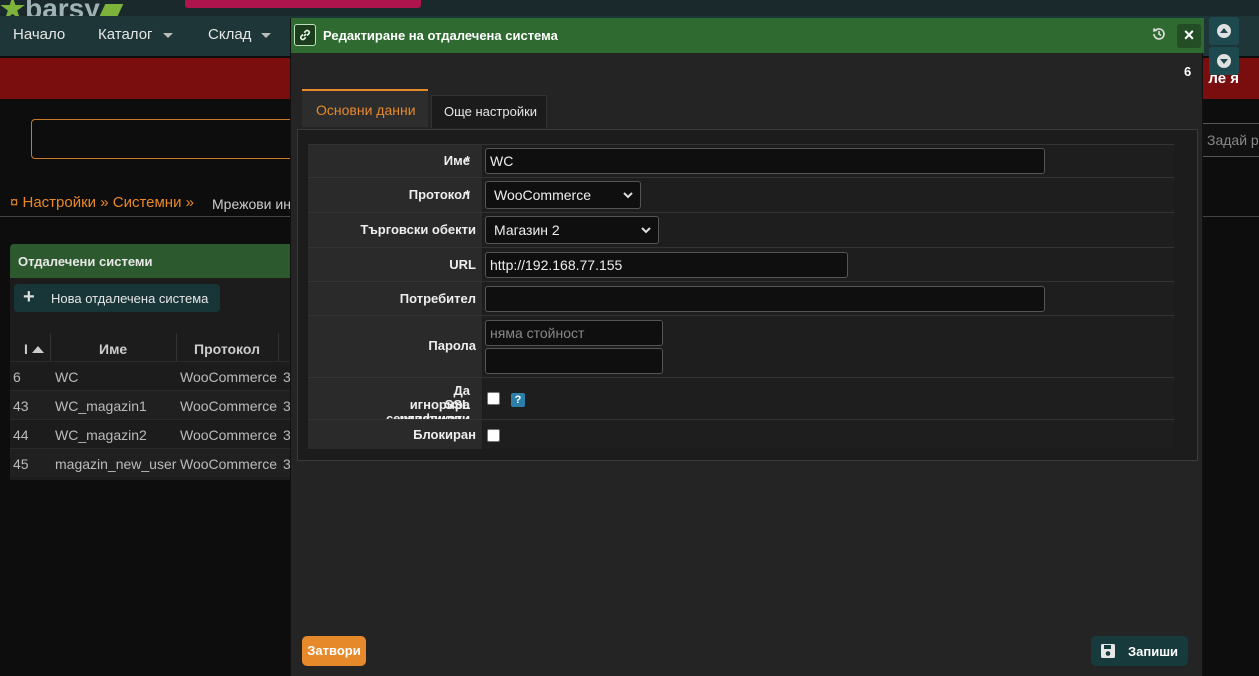 This screenshot has width=1259, height=676. I want to click on breadcrumb: ¤ Настройки » Системни », so click(102, 202).